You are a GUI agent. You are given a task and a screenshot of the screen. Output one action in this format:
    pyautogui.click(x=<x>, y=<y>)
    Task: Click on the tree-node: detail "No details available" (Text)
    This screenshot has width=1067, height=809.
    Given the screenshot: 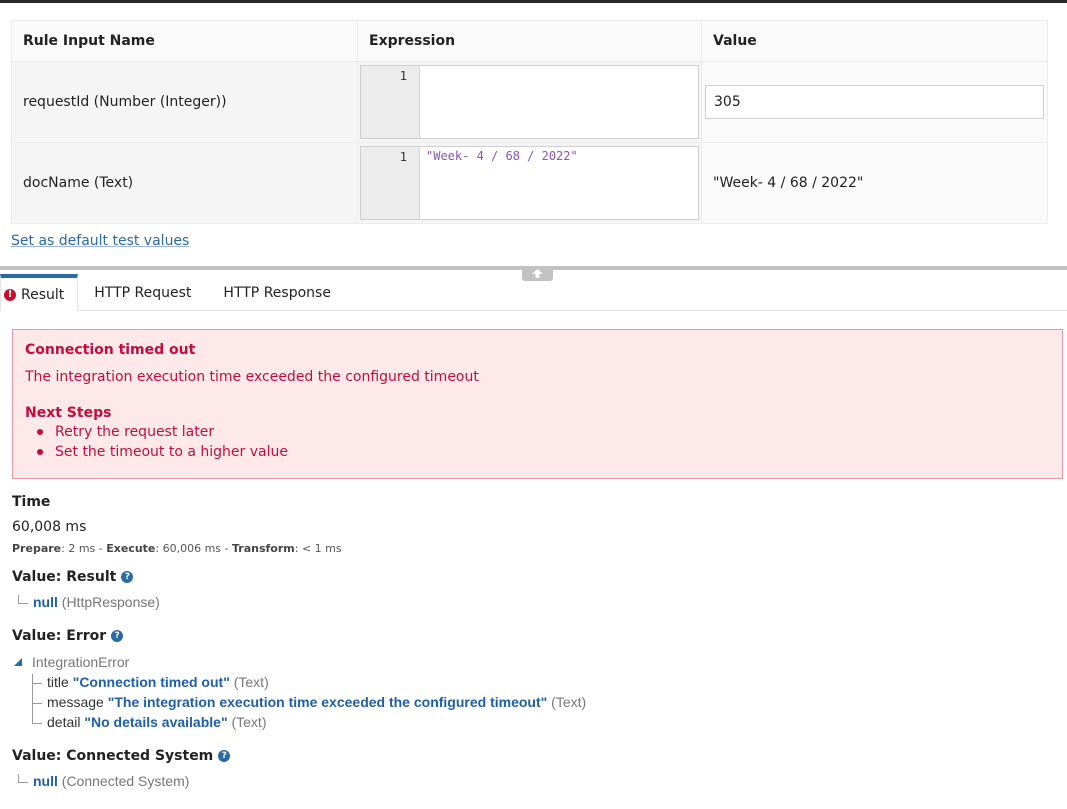 What is the action you would take?
    pyautogui.click(x=149, y=722)
    